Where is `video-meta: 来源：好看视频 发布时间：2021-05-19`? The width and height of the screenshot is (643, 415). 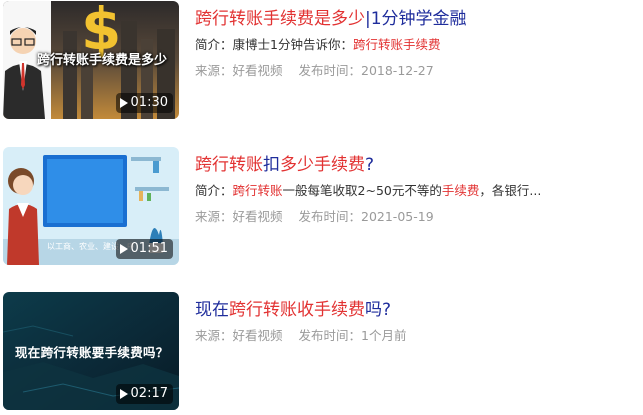 video-meta: 来源：好看视频 发布时间：2021-05-19 is located at coordinates (415, 217).